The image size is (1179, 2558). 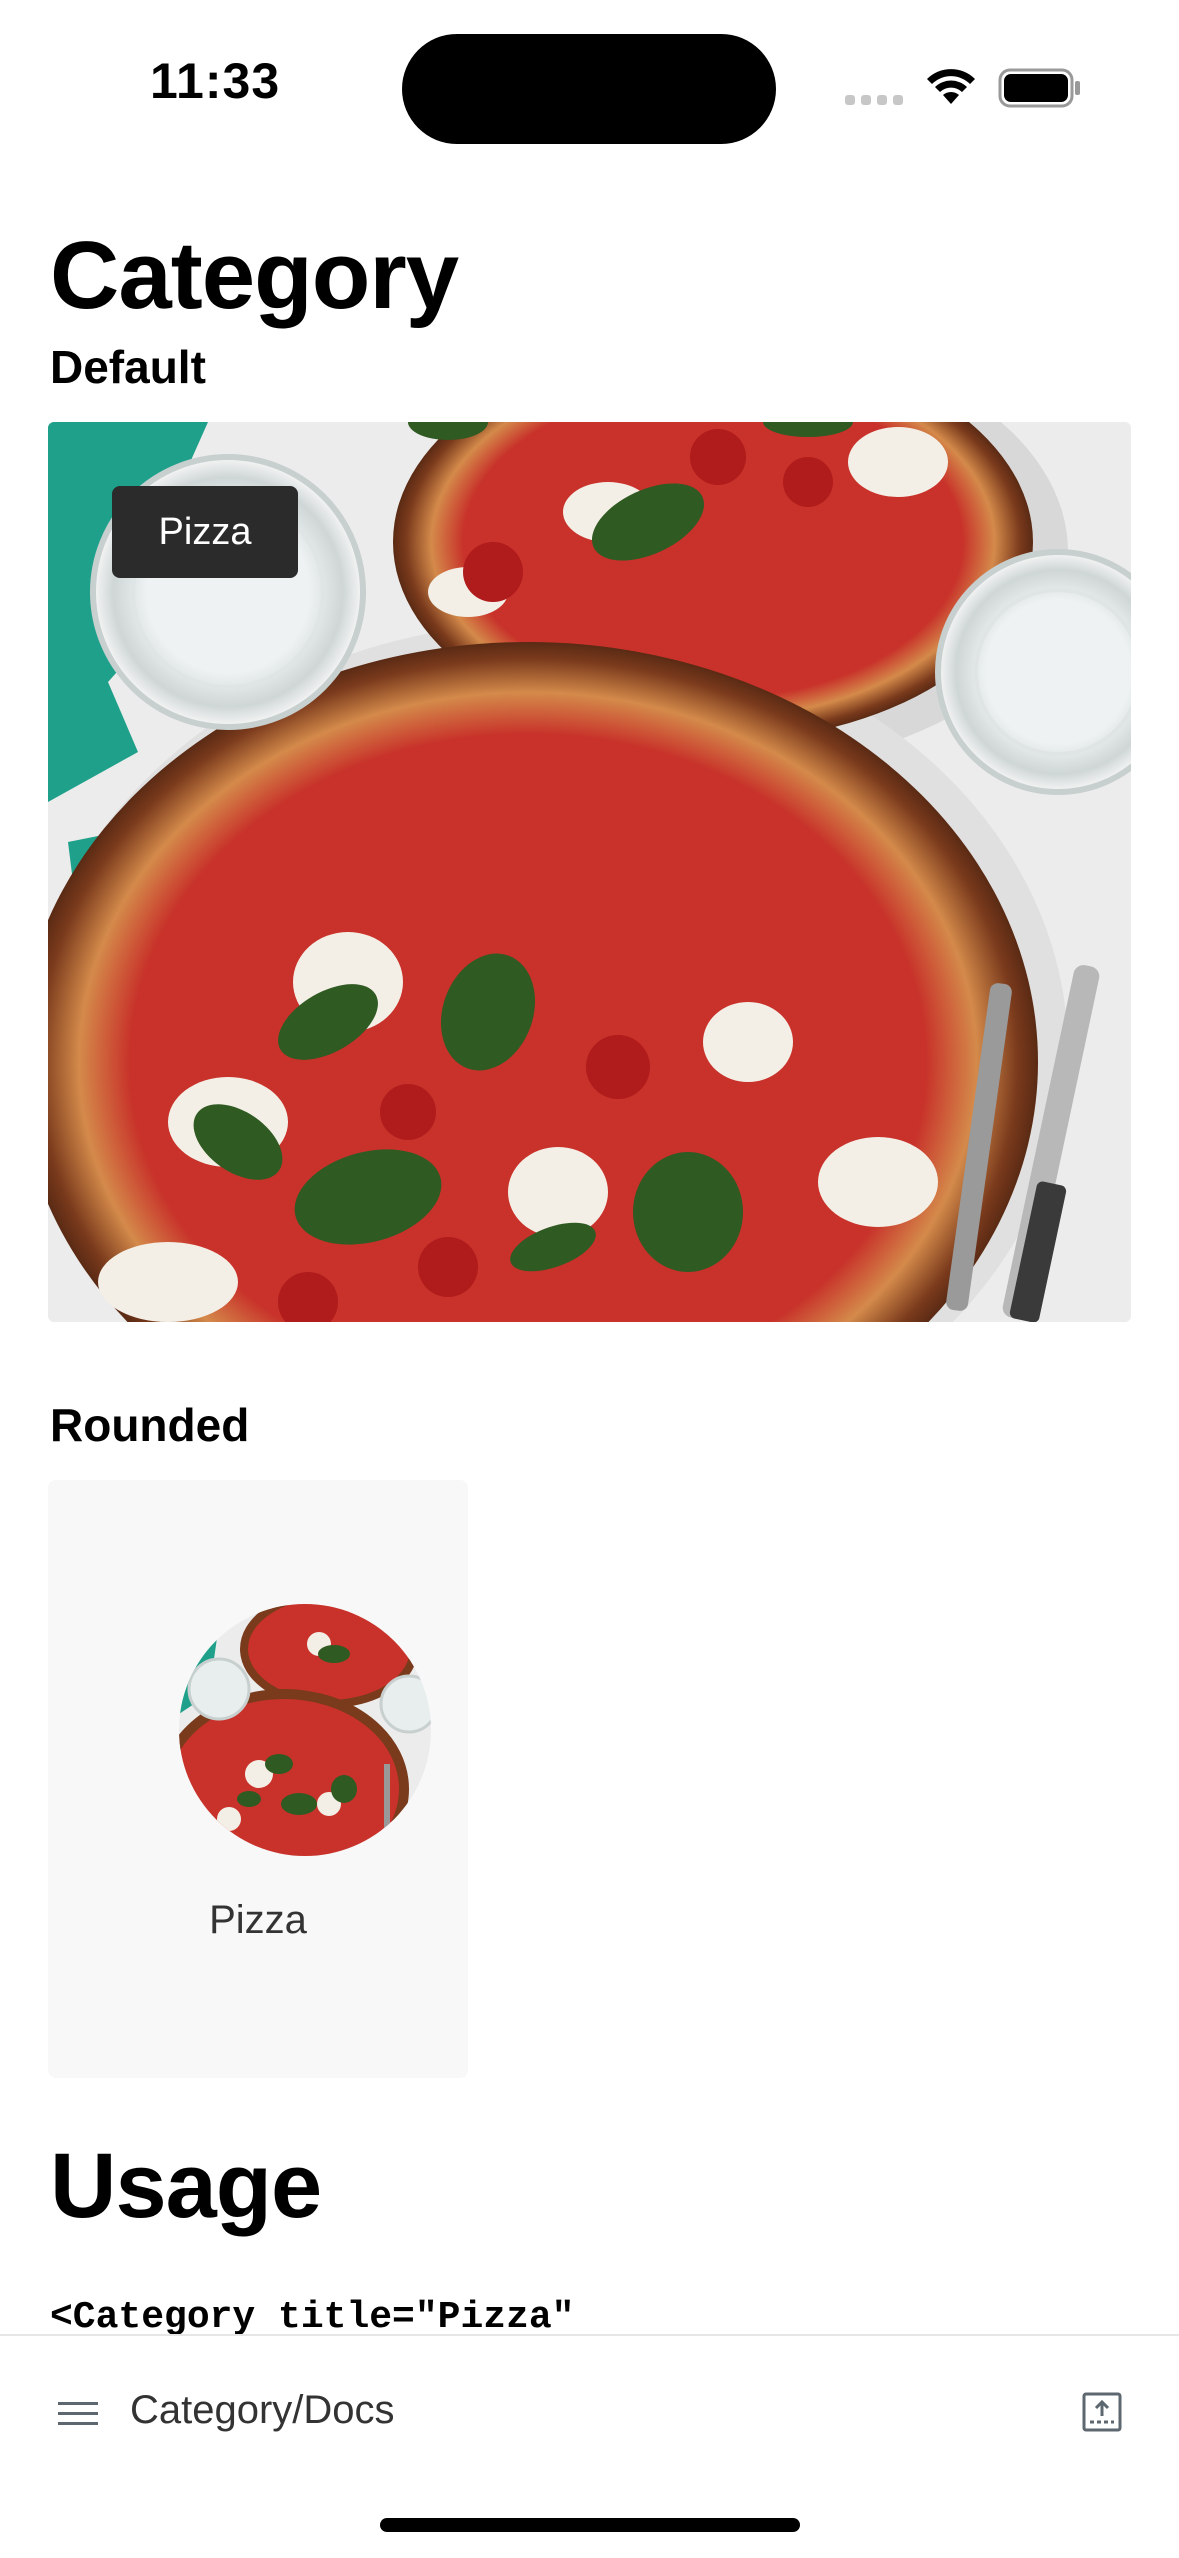 I want to click on cellular-signal-icon, so click(x=874, y=100).